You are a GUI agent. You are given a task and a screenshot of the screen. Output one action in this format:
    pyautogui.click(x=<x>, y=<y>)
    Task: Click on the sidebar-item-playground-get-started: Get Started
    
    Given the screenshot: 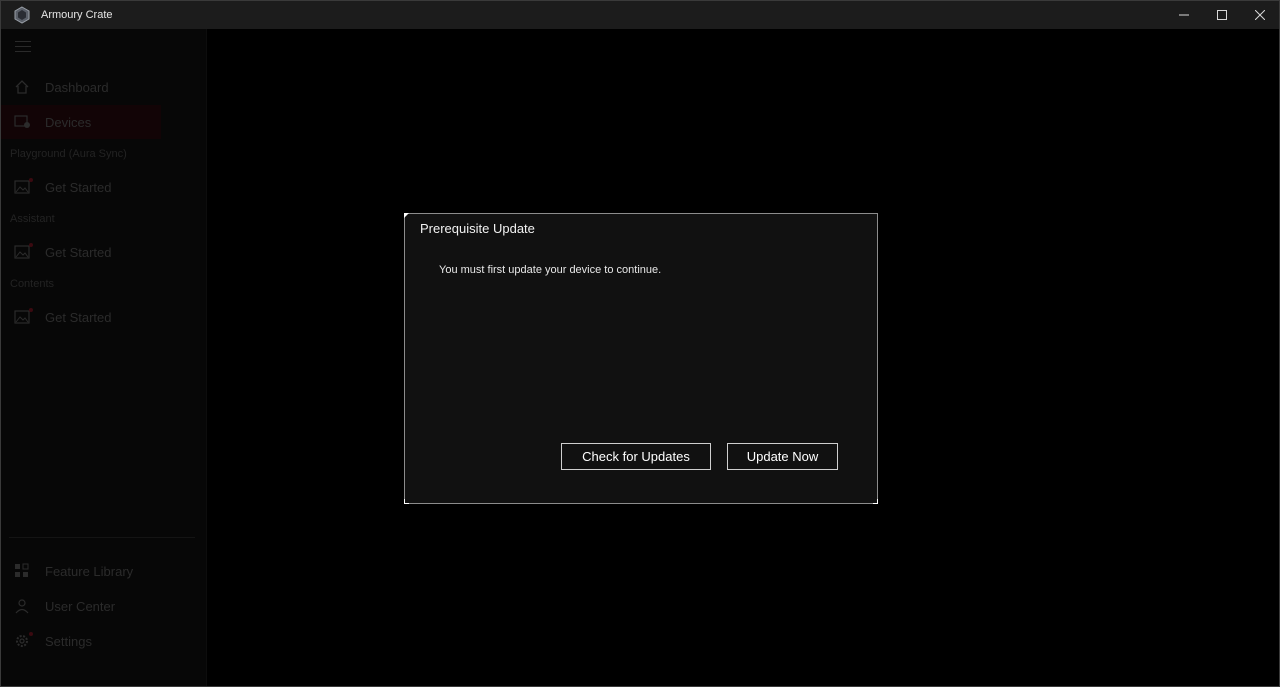 What is the action you would take?
    pyautogui.click(x=104, y=187)
    